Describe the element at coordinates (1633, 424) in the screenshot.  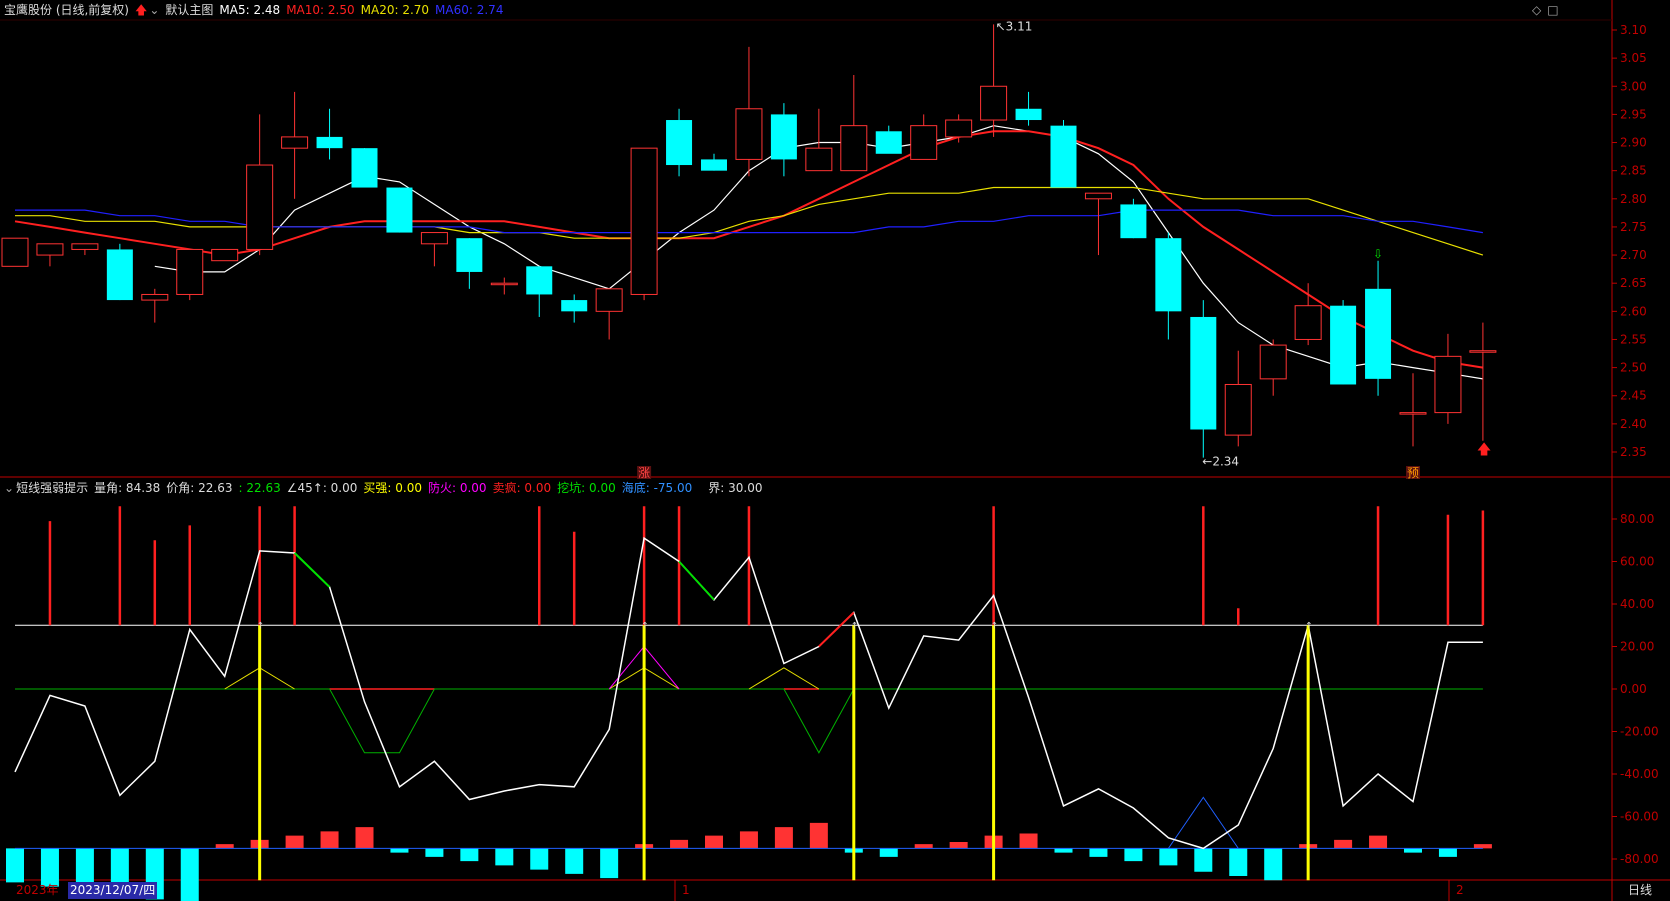
I see `price-tick-label: 2.40` at that location.